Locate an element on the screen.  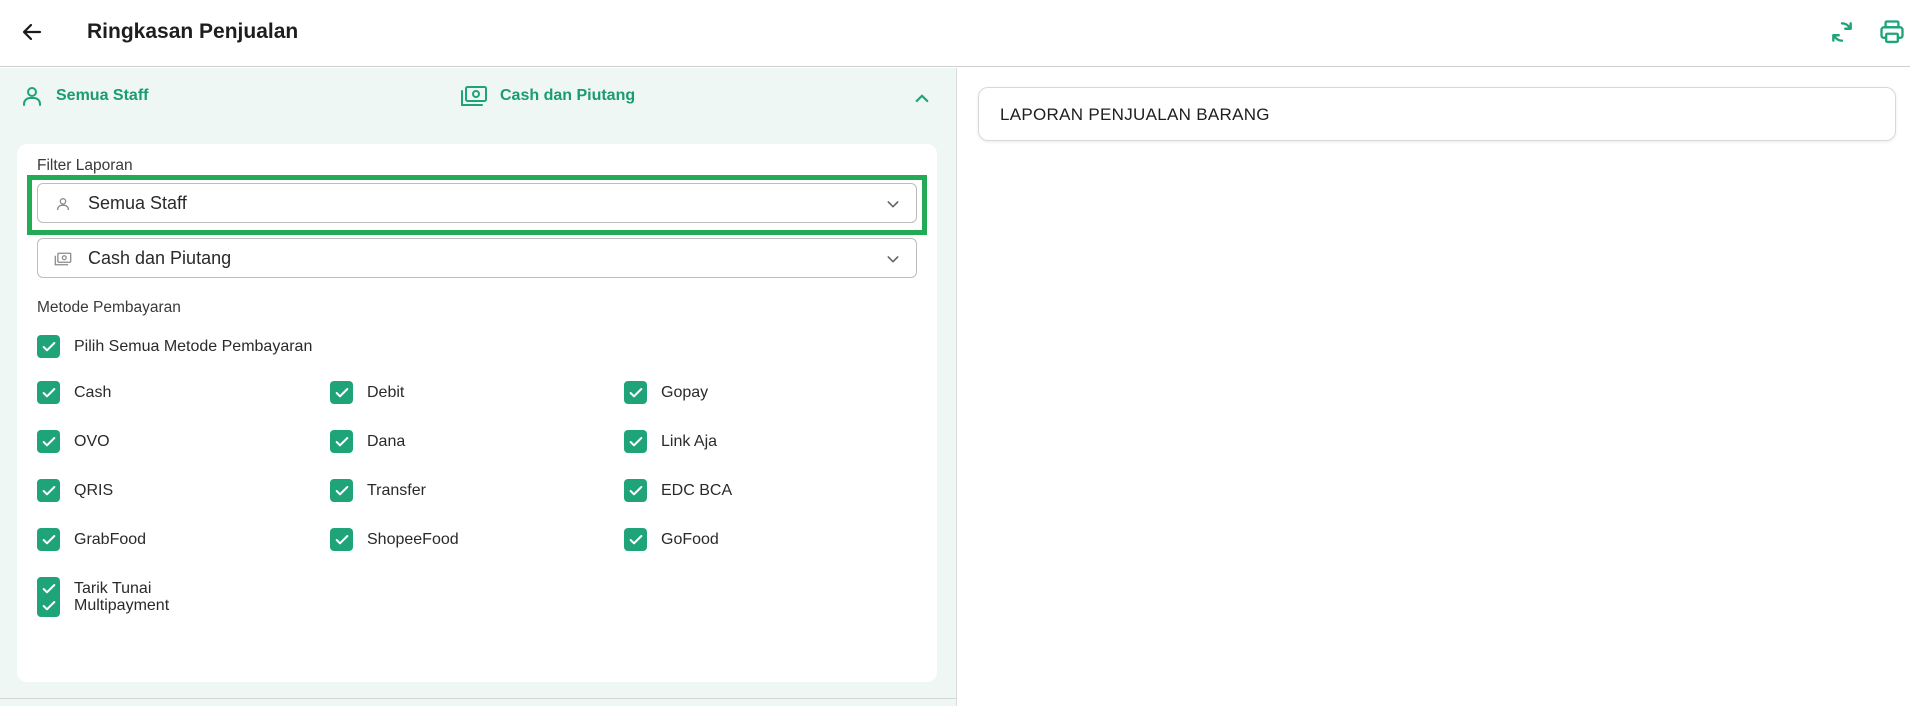
payment-method-checkbox: Dana is located at coordinates (367, 441).